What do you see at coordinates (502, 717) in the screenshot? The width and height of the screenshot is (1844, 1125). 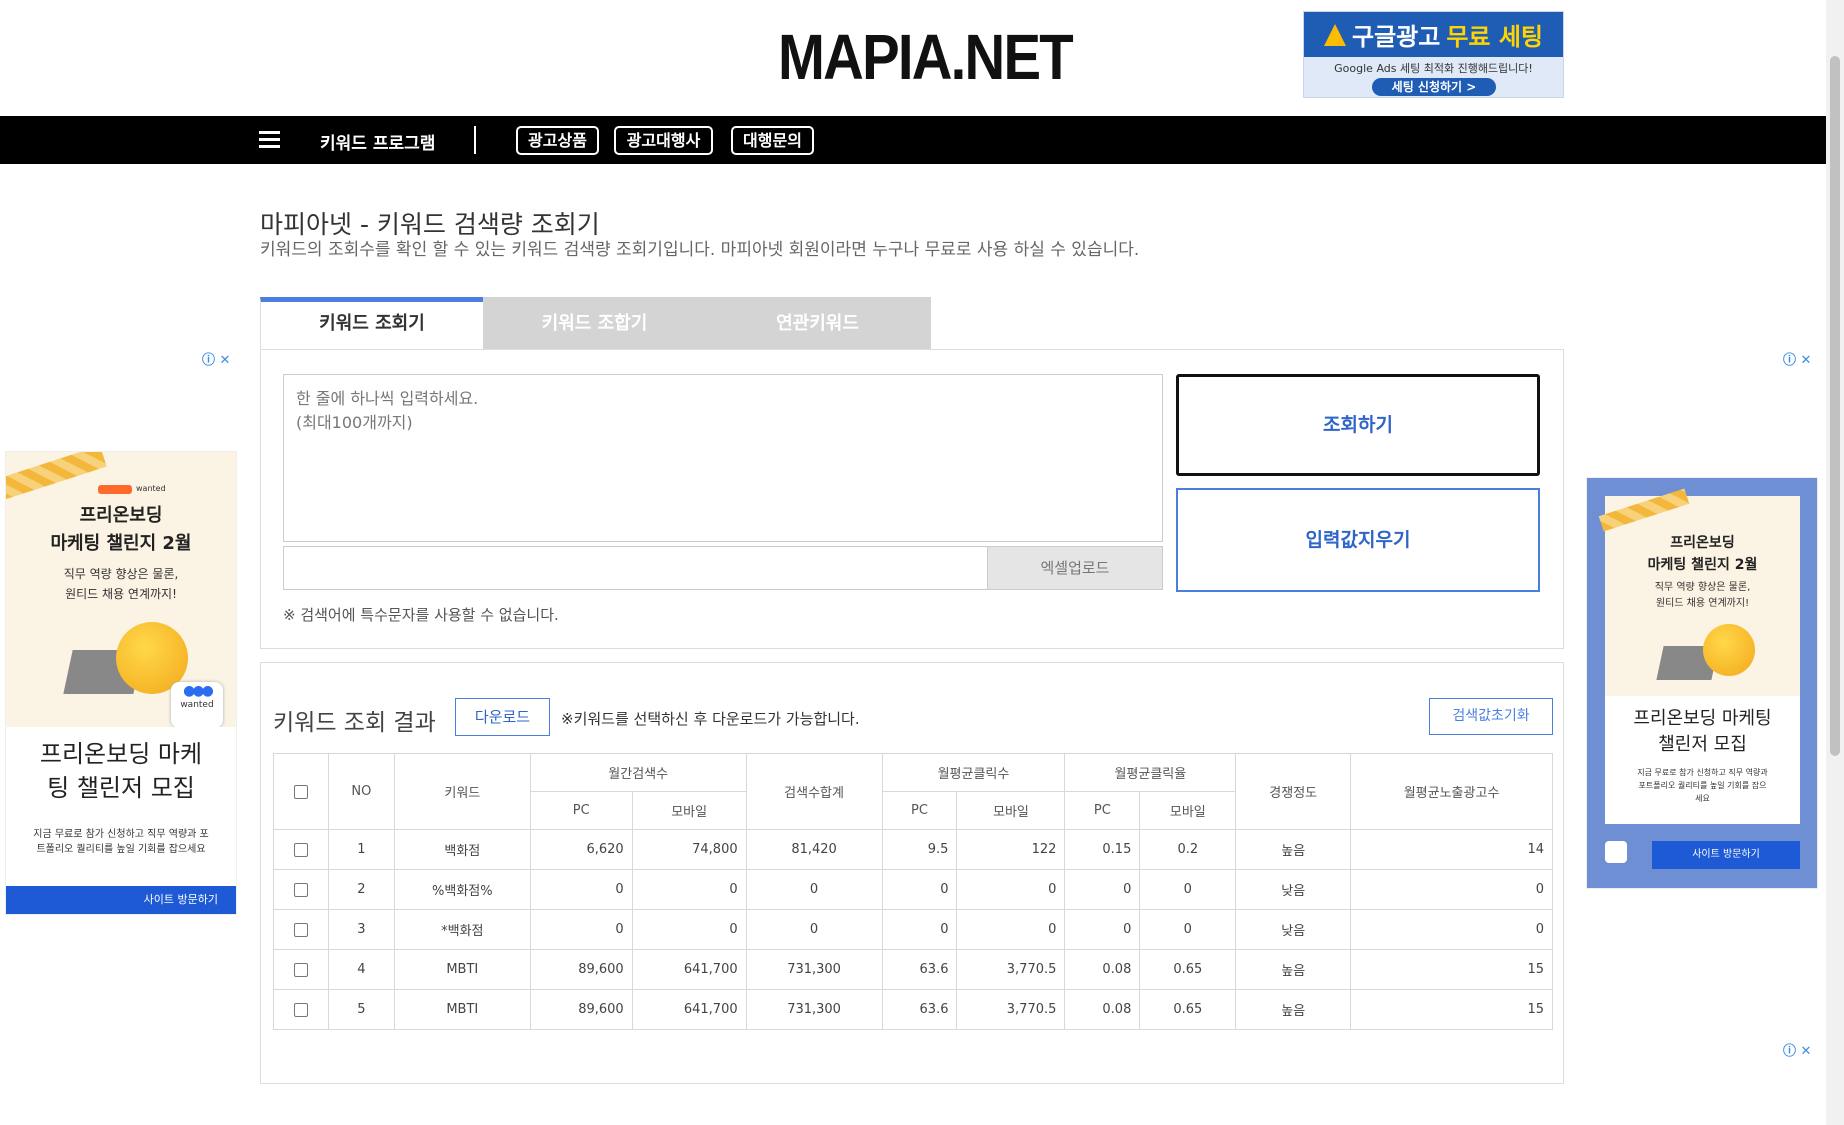 I see `download-button: 다운로드` at bounding box center [502, 717].